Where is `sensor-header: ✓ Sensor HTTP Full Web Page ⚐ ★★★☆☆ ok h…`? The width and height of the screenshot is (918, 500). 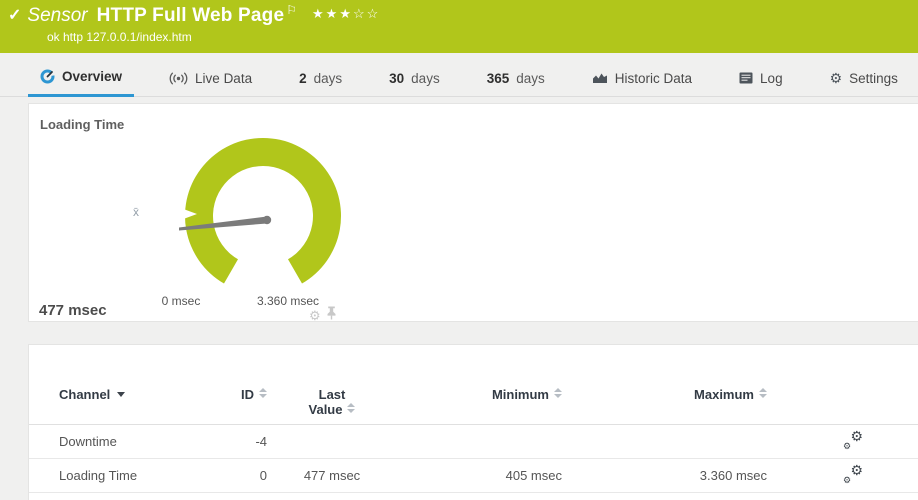 sensor-header: ✓ Sensor HTTP Full Web Page ⚐ ★★★☆☆ ok h… is located at coordinates (459, 26).